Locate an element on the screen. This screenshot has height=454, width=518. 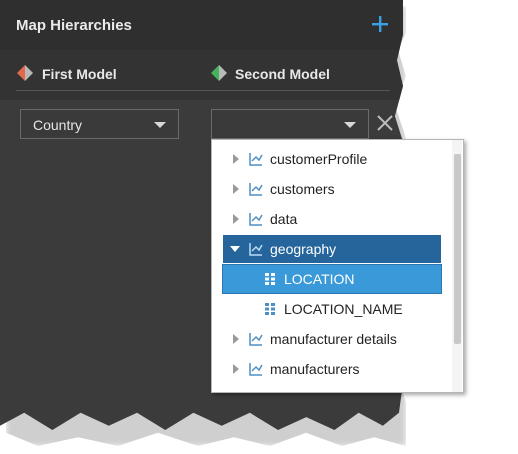
first-model-hierarchy-dropdown: Country is located at coordinates (99, 124).